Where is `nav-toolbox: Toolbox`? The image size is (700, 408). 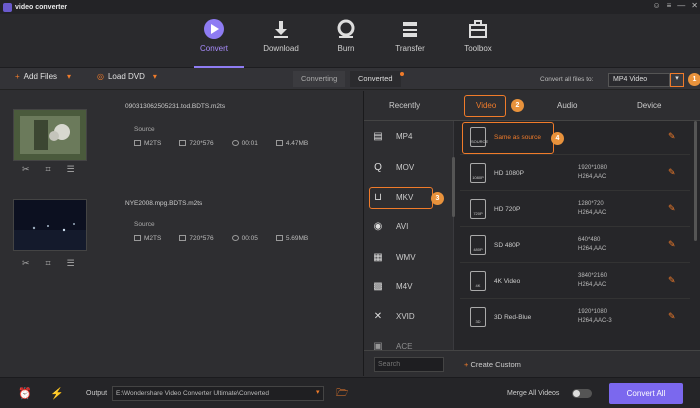
nav-toolbox: Toolbox is located at coordinates (478, 35).